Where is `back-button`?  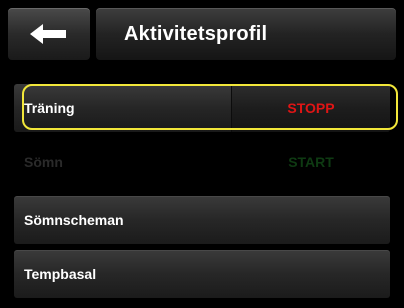
back-button is located at coordinates (49, 34).